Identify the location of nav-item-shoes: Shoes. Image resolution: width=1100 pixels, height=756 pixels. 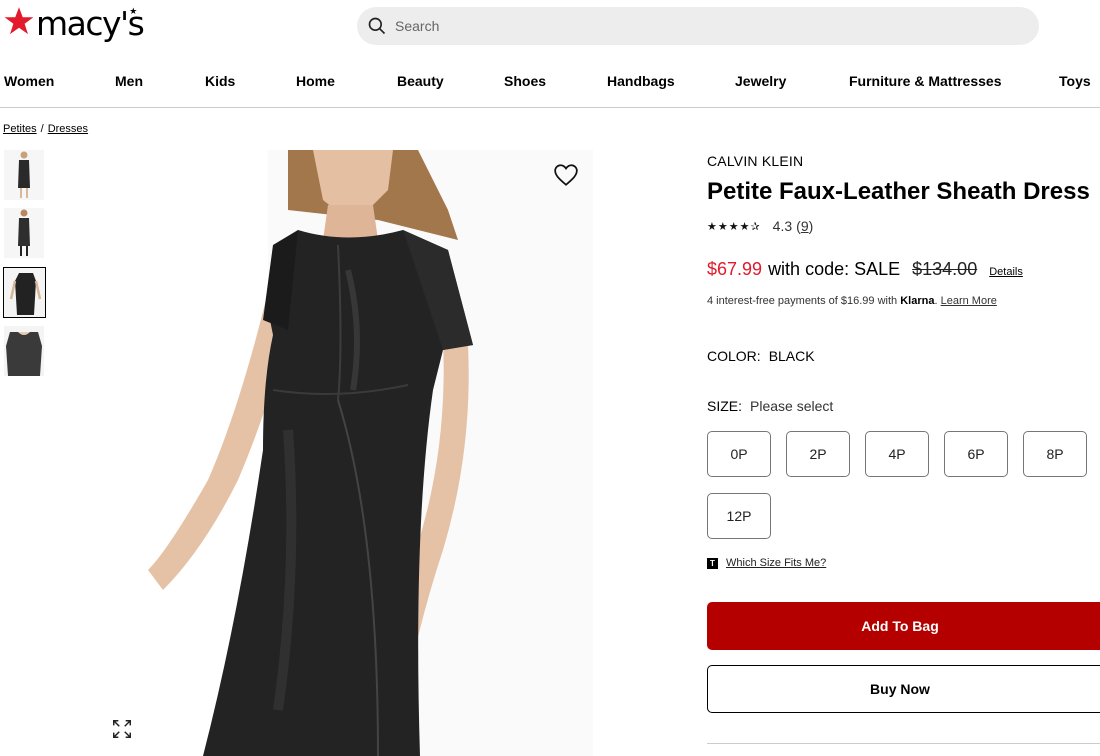
(525, 81).